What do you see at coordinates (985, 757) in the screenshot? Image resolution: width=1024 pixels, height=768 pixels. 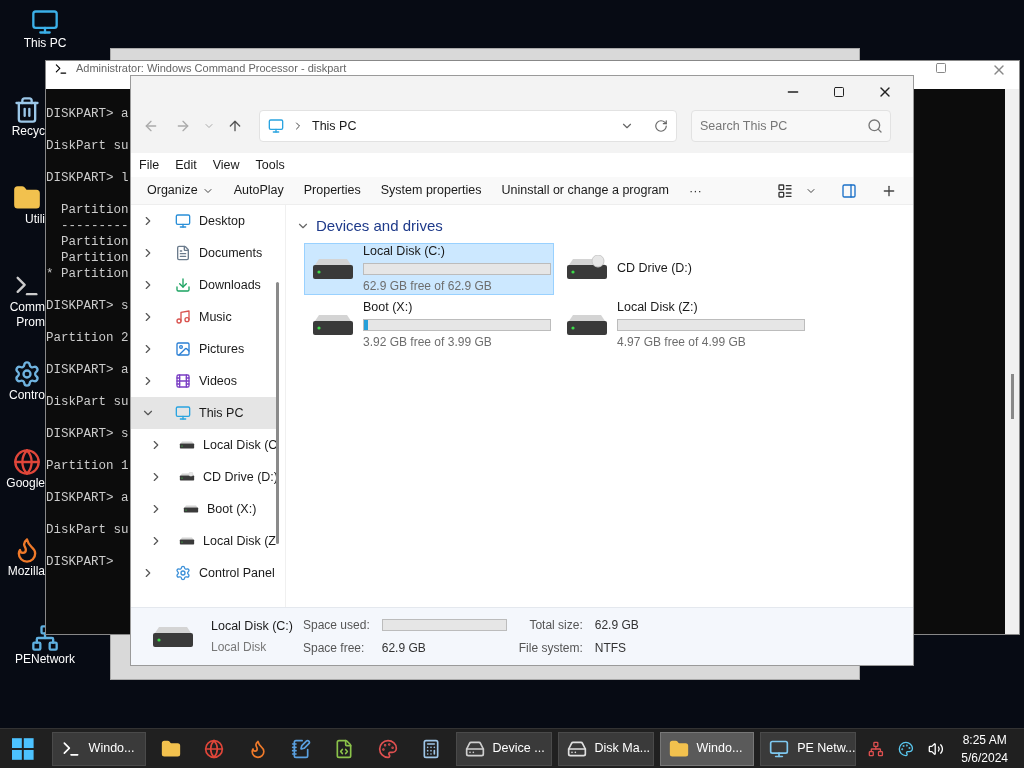 I see `clock-date: 5/6/2024` at bounding box center [985, 757].